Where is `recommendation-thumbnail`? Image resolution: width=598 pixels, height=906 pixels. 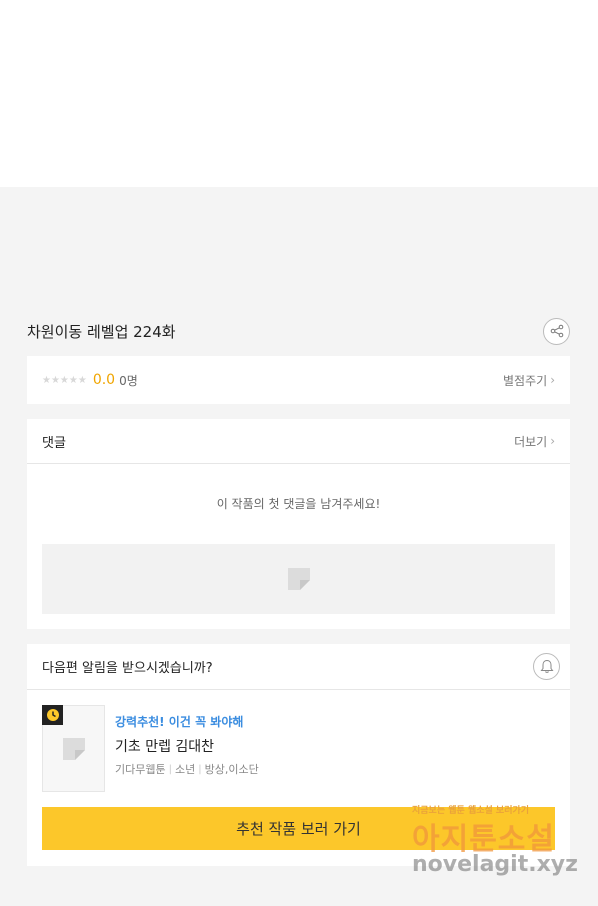 recommendation-thumbnail is located at coordinates (73, 748).